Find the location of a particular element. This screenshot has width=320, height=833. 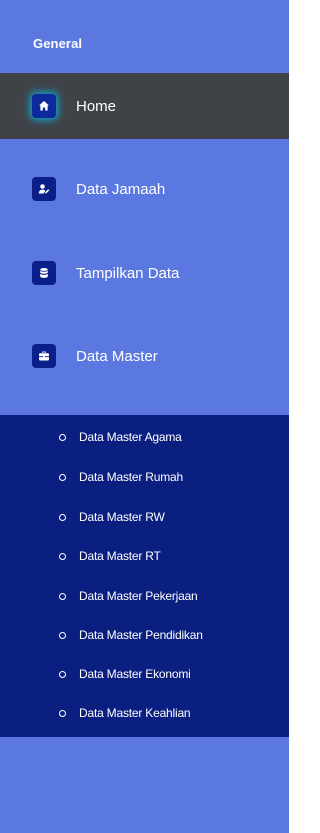

submenu-item-label: Data Master RW is located at coordinates (122, 517).